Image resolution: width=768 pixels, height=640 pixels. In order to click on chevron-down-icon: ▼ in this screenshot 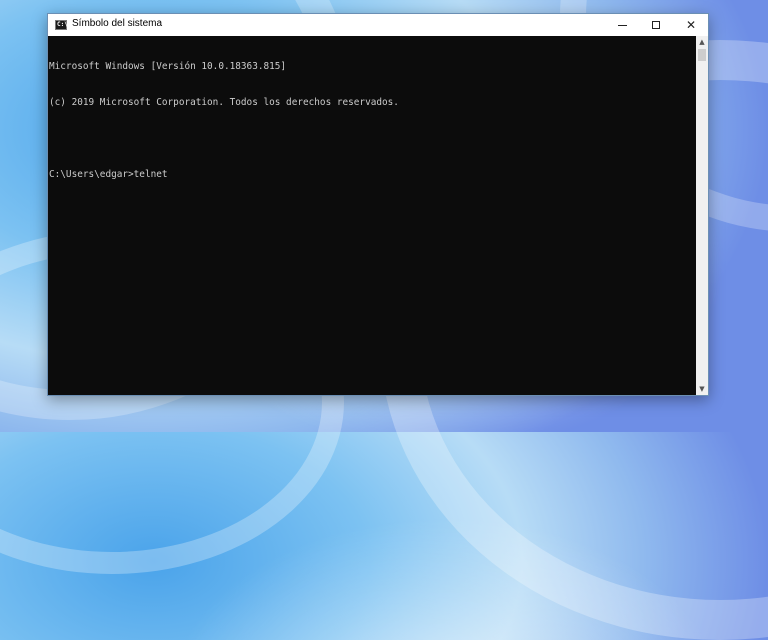, I will do `click(702, 389)`.